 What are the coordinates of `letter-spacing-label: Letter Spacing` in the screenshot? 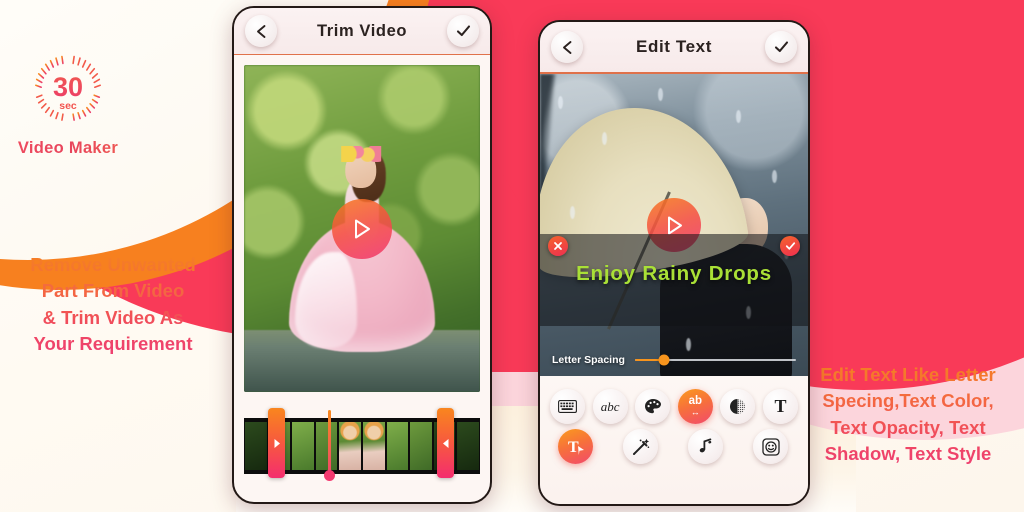 It's located at (588, 360).